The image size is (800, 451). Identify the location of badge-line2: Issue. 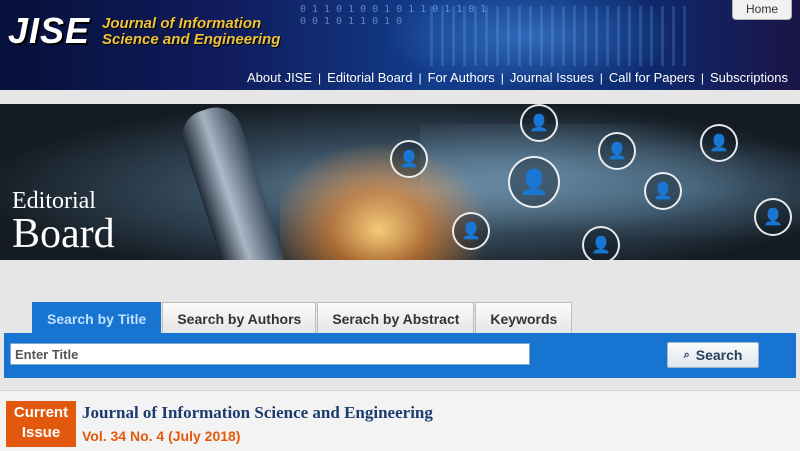
(41, 432).